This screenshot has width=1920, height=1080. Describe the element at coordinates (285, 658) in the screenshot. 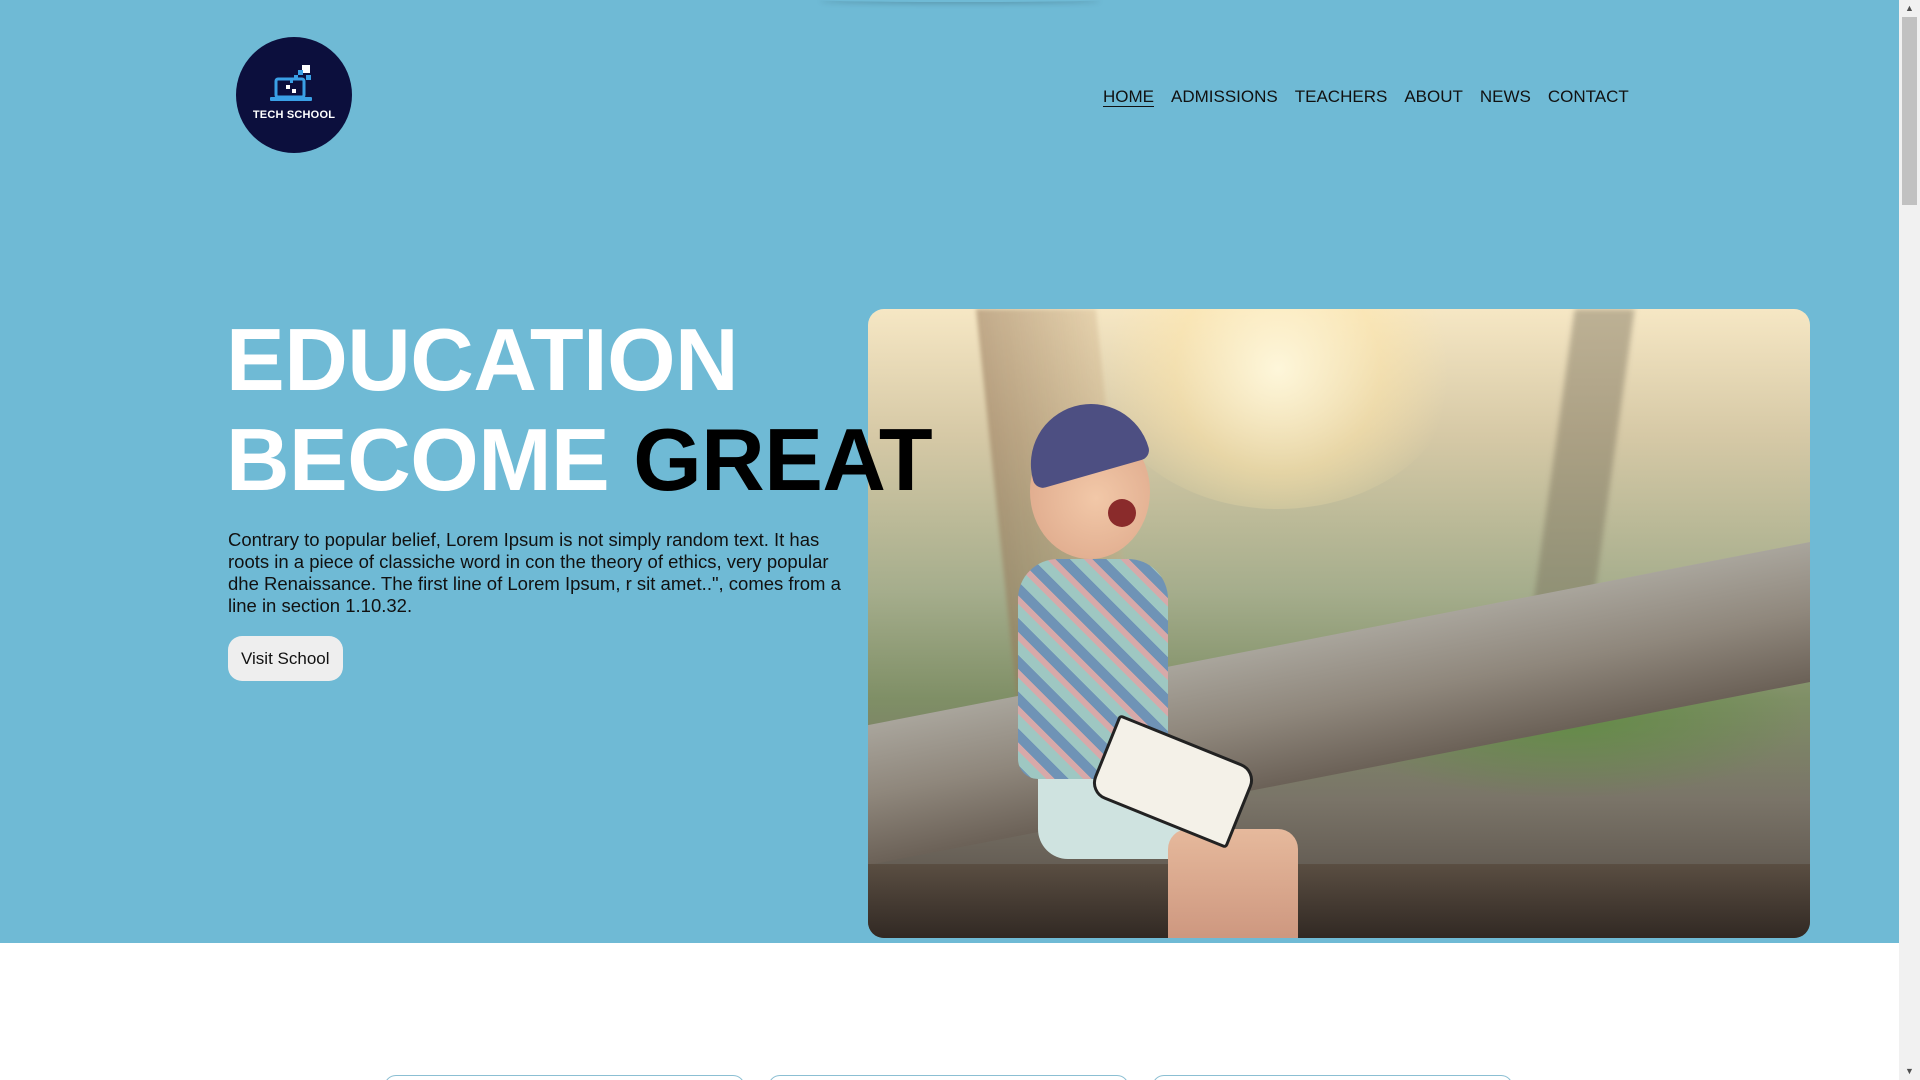

I see `visit-school-button: Visit School` at that location.